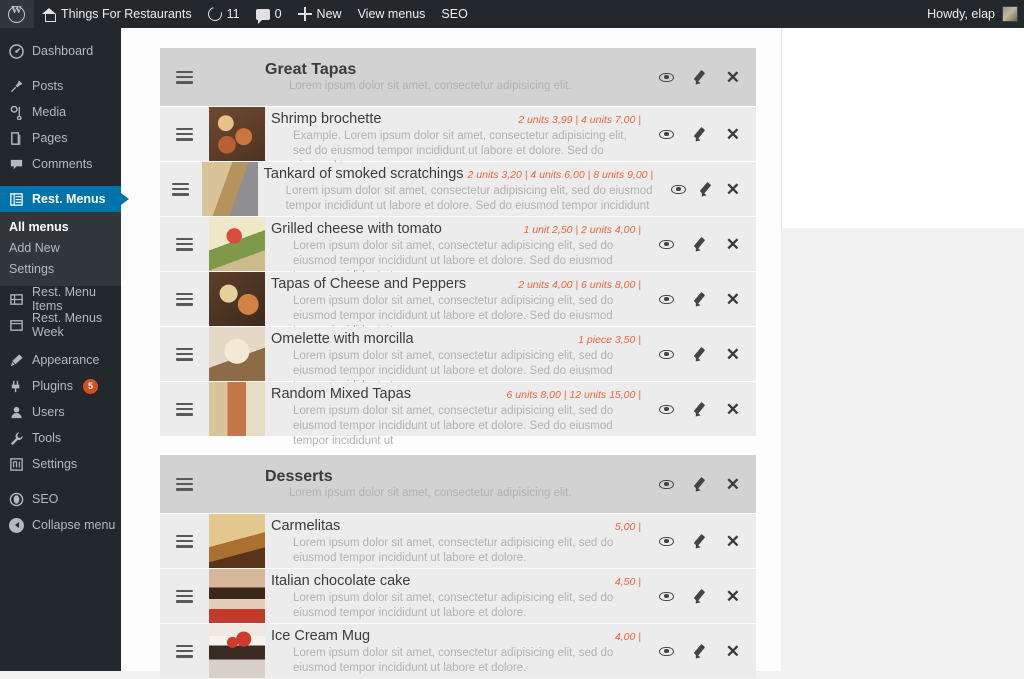 The image size is (1024, 679). Describe the element at coordinates (16, 325) in the screenshot. I see `menu-week-icon` at that location.